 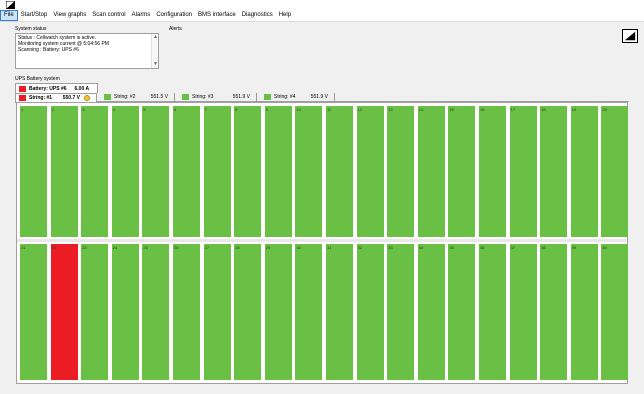 What do you see at coordinates (155, 64) in the screenshot?
I see `scroll-down-icon: ▼` at bounding box center [155, 64].